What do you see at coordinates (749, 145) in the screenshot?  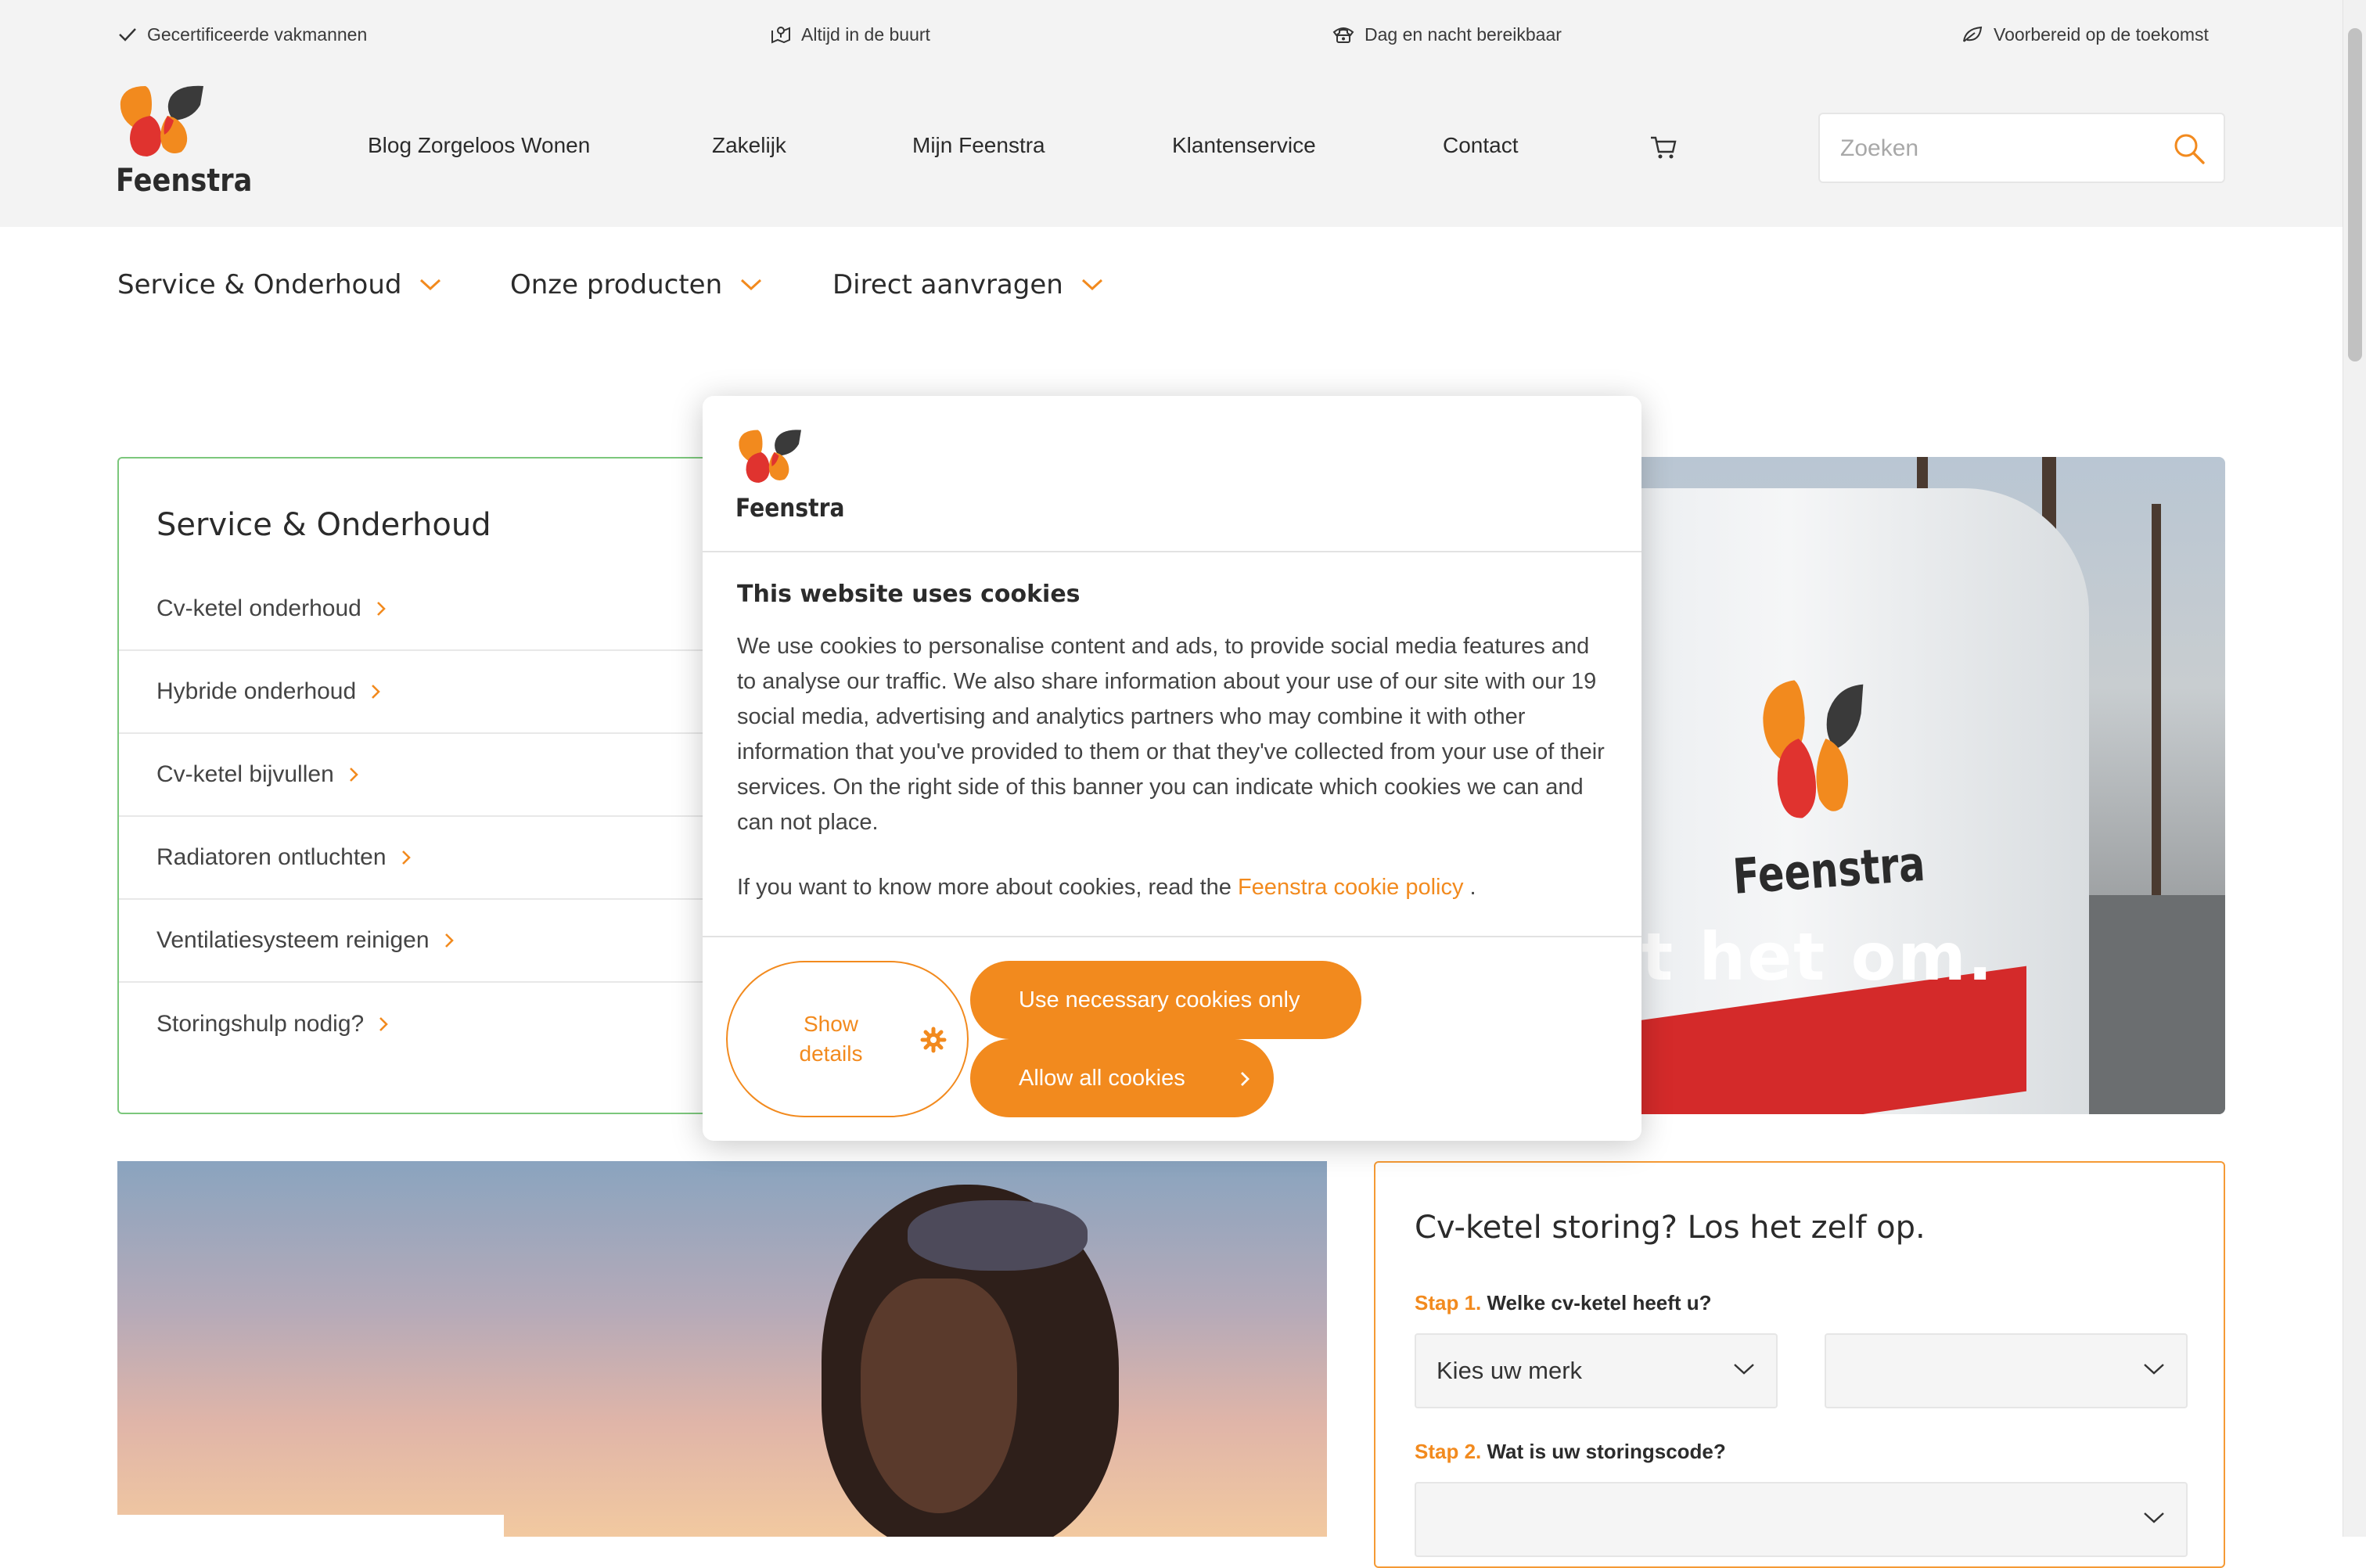 I see `nav-zakelijk: Zakelijk` at bounding box center [749, 145].